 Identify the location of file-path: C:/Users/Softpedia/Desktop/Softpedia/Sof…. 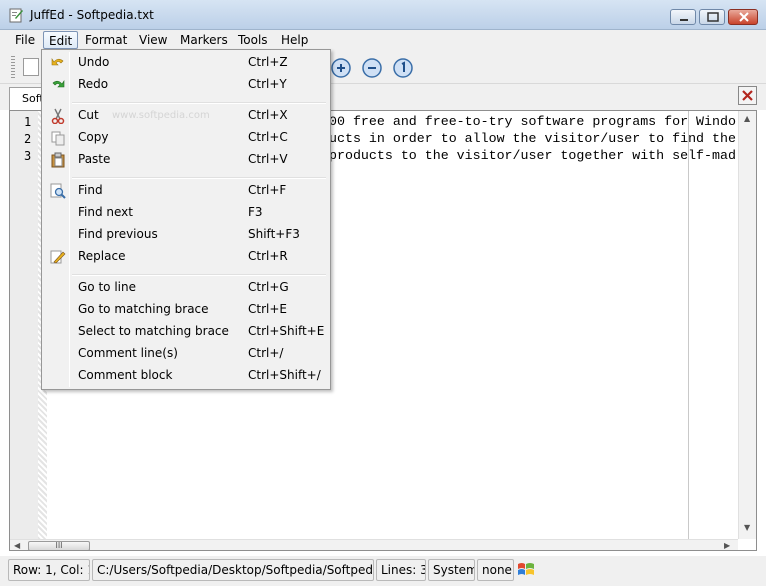
(233, 570).